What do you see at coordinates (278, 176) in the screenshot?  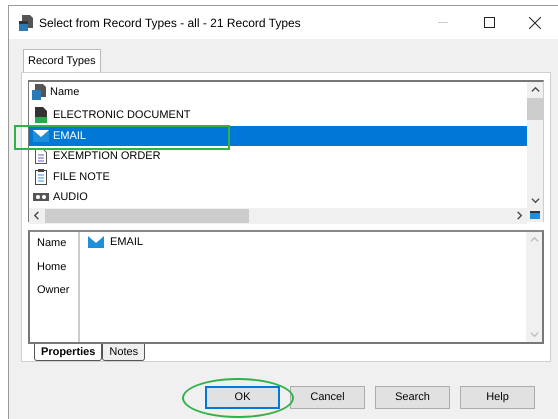 I see `list-row: FILE NOTE` at bounding box center [278, 176].